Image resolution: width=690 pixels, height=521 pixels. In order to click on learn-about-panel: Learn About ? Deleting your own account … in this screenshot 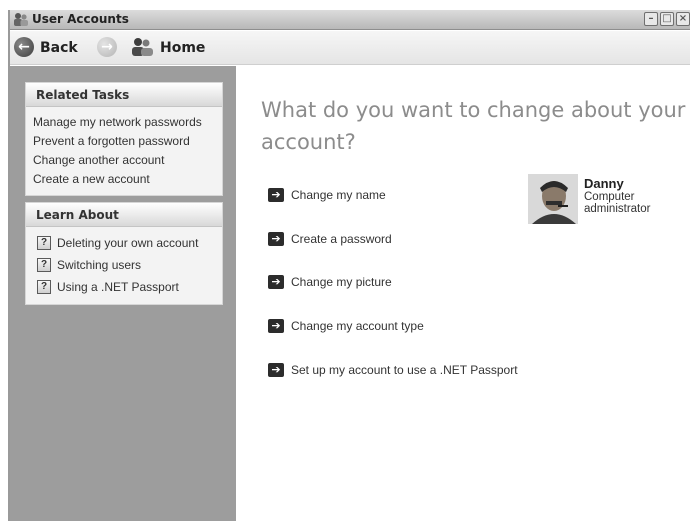, I will do `click(124, 253)`.